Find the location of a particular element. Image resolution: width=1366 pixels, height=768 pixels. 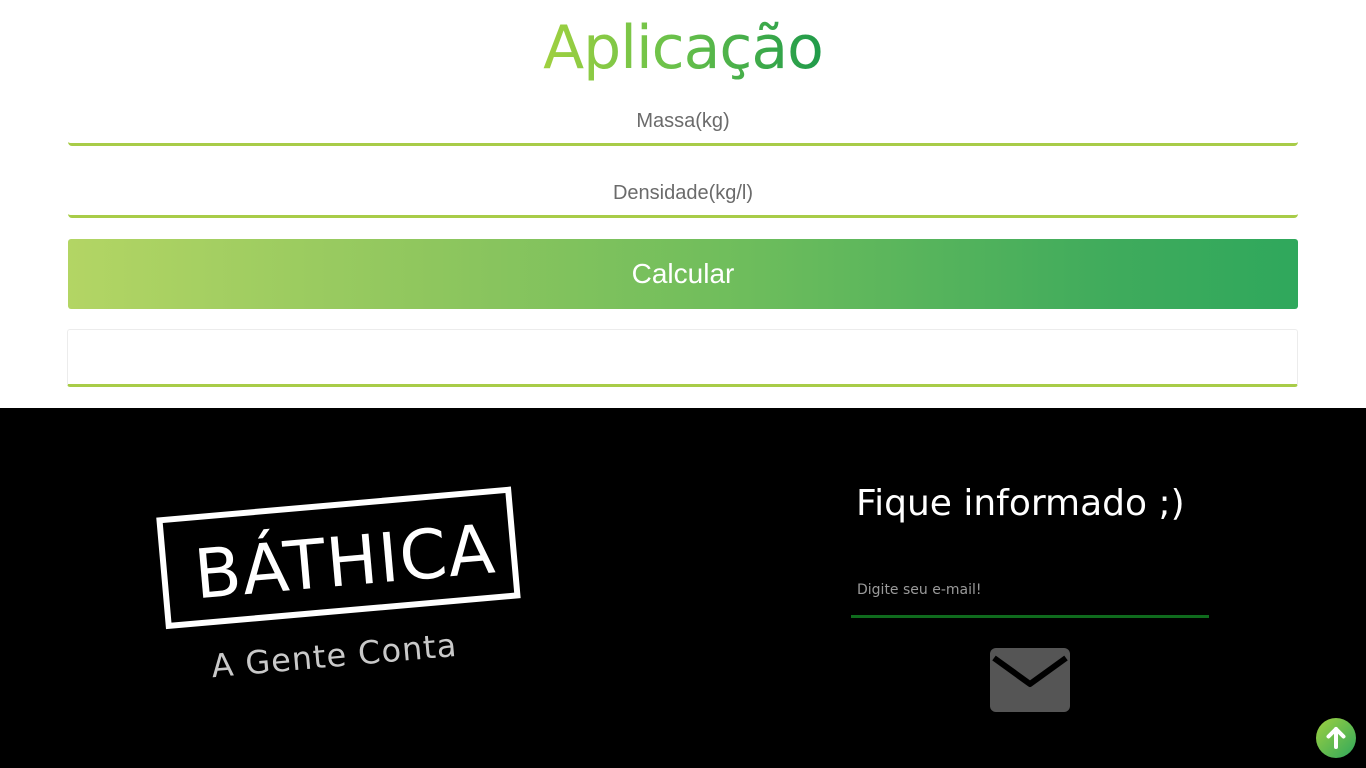

email-input is located at coordinates (1030, 591).